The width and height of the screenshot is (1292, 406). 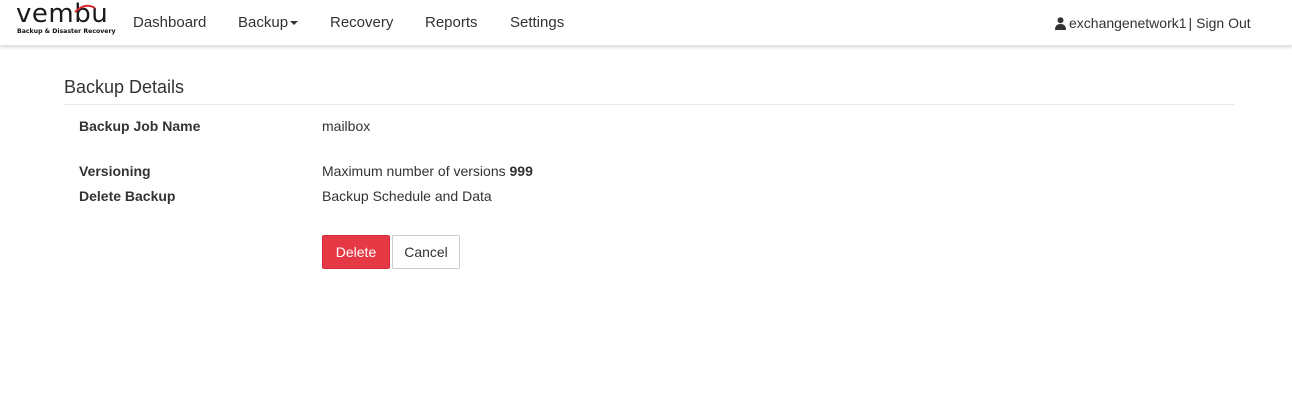 What do you see at coordinates (346, 126) in the screenshot?
I see `job-name-value: mailbox` at bounding box center [346, 126].